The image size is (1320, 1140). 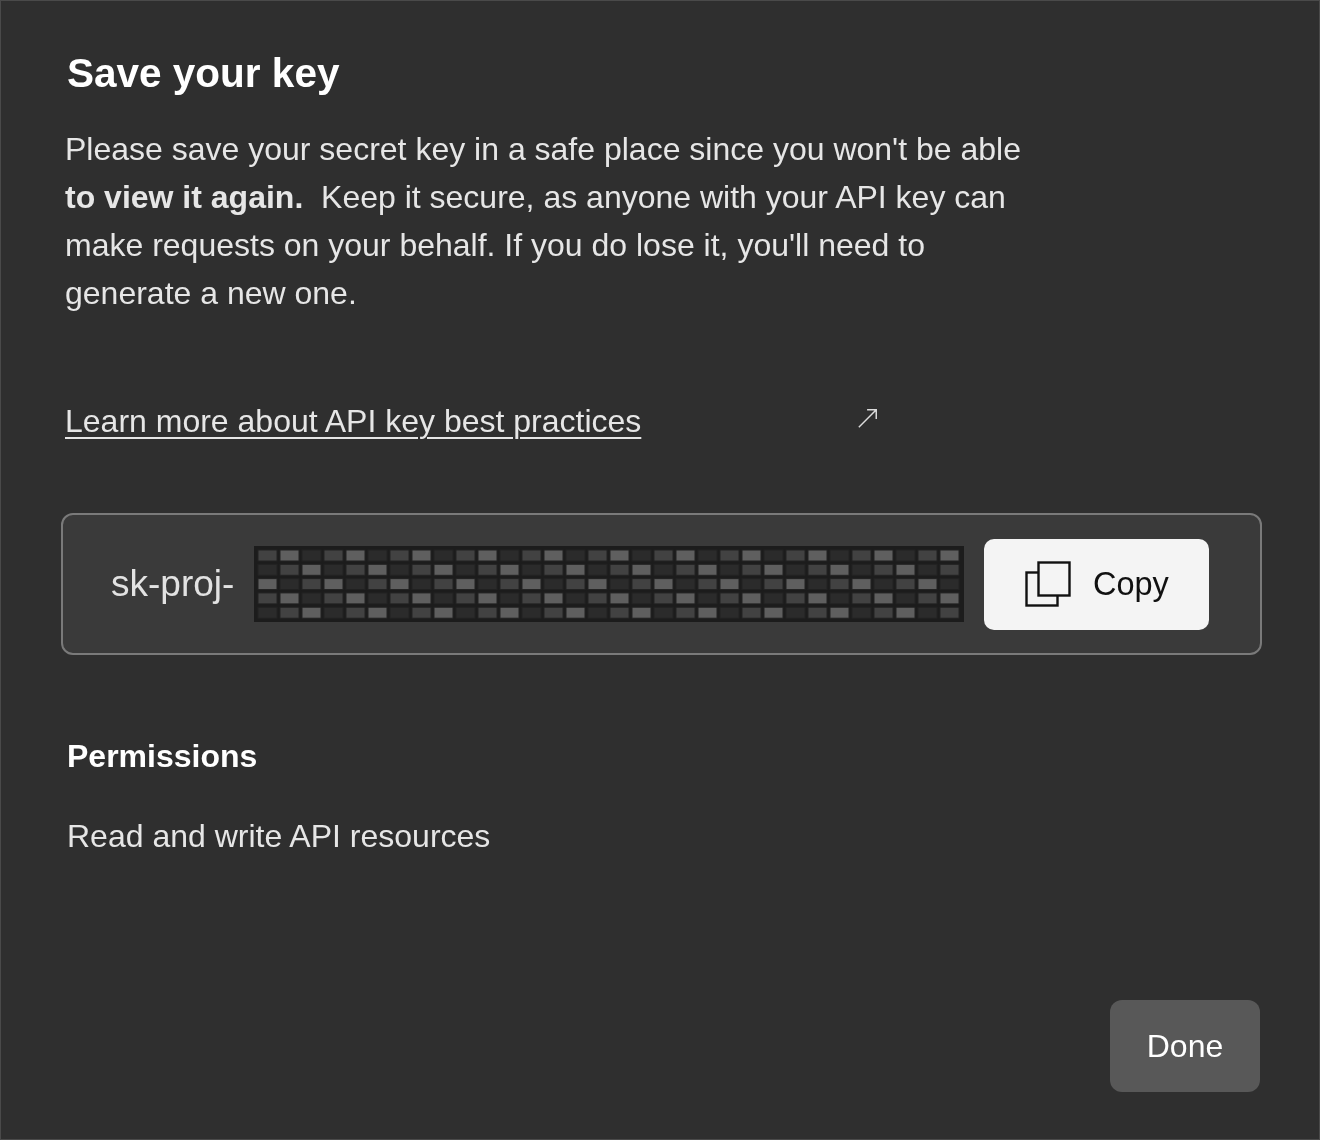 I want to click on copy-icon, so click(x=1047, y=584).